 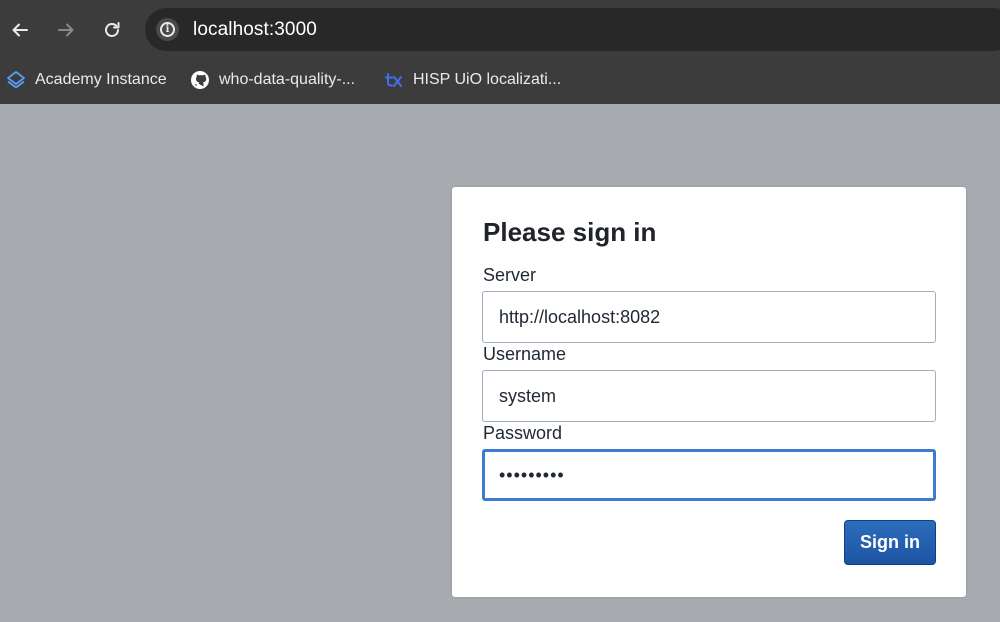 I want to click on browser-toolbar: i localhost:3000, so click(x=500, y=29).